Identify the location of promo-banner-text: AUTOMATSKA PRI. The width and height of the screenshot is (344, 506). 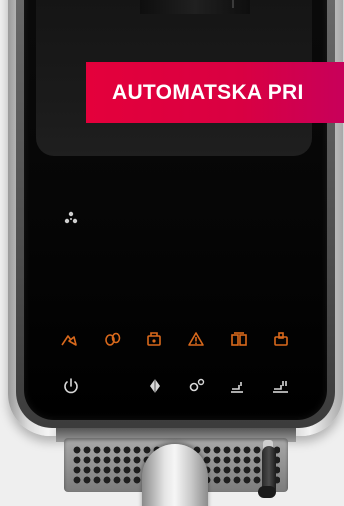
(208, 92).